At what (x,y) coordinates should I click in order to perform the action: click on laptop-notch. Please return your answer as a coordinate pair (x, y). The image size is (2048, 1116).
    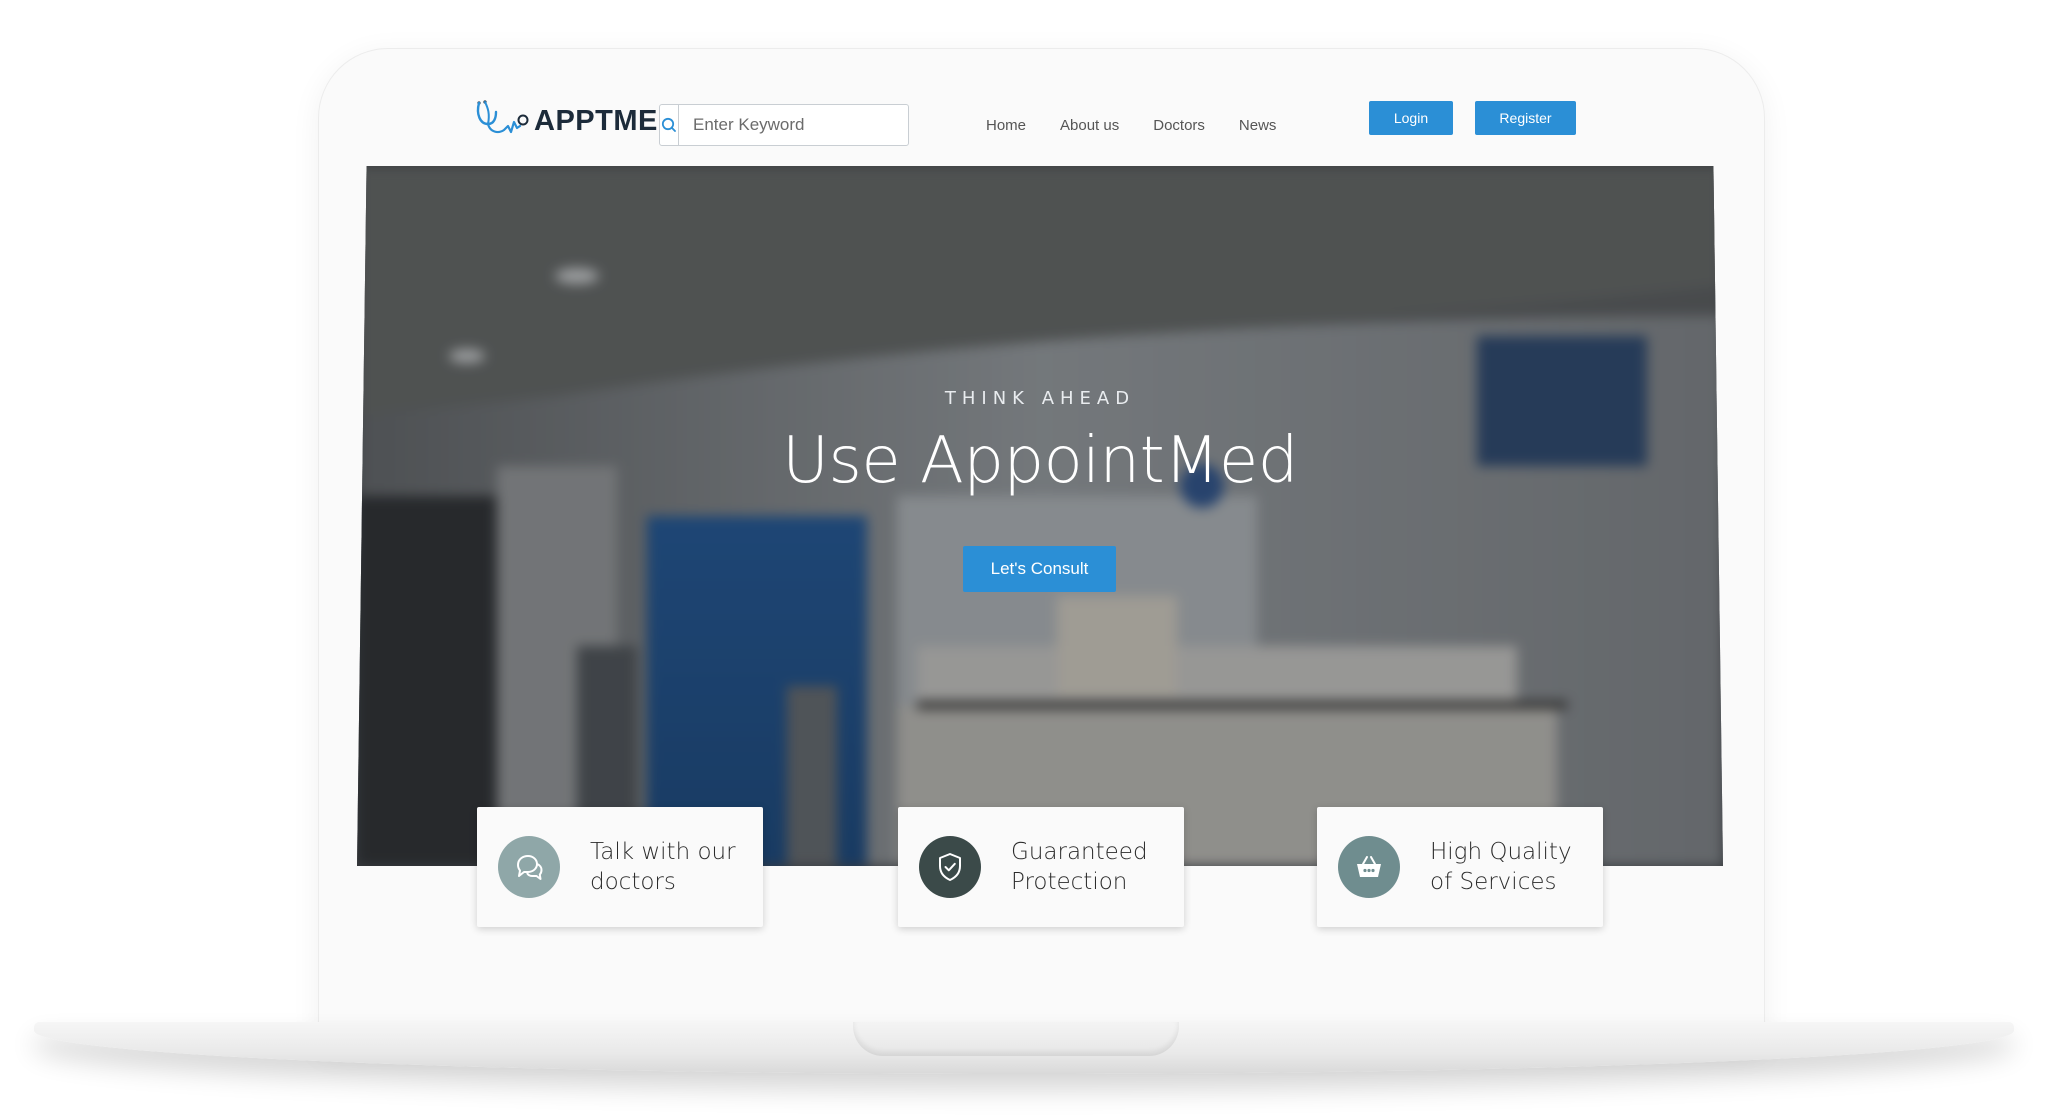
    Looking at the image, I should click on (1016, 1039).